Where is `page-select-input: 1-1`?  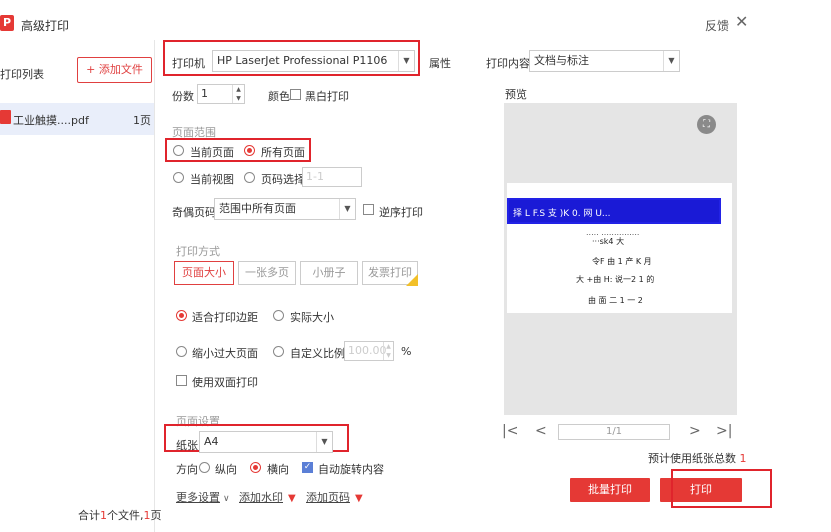
page-select-input: 1-1 is located at coordinates (332, 177).